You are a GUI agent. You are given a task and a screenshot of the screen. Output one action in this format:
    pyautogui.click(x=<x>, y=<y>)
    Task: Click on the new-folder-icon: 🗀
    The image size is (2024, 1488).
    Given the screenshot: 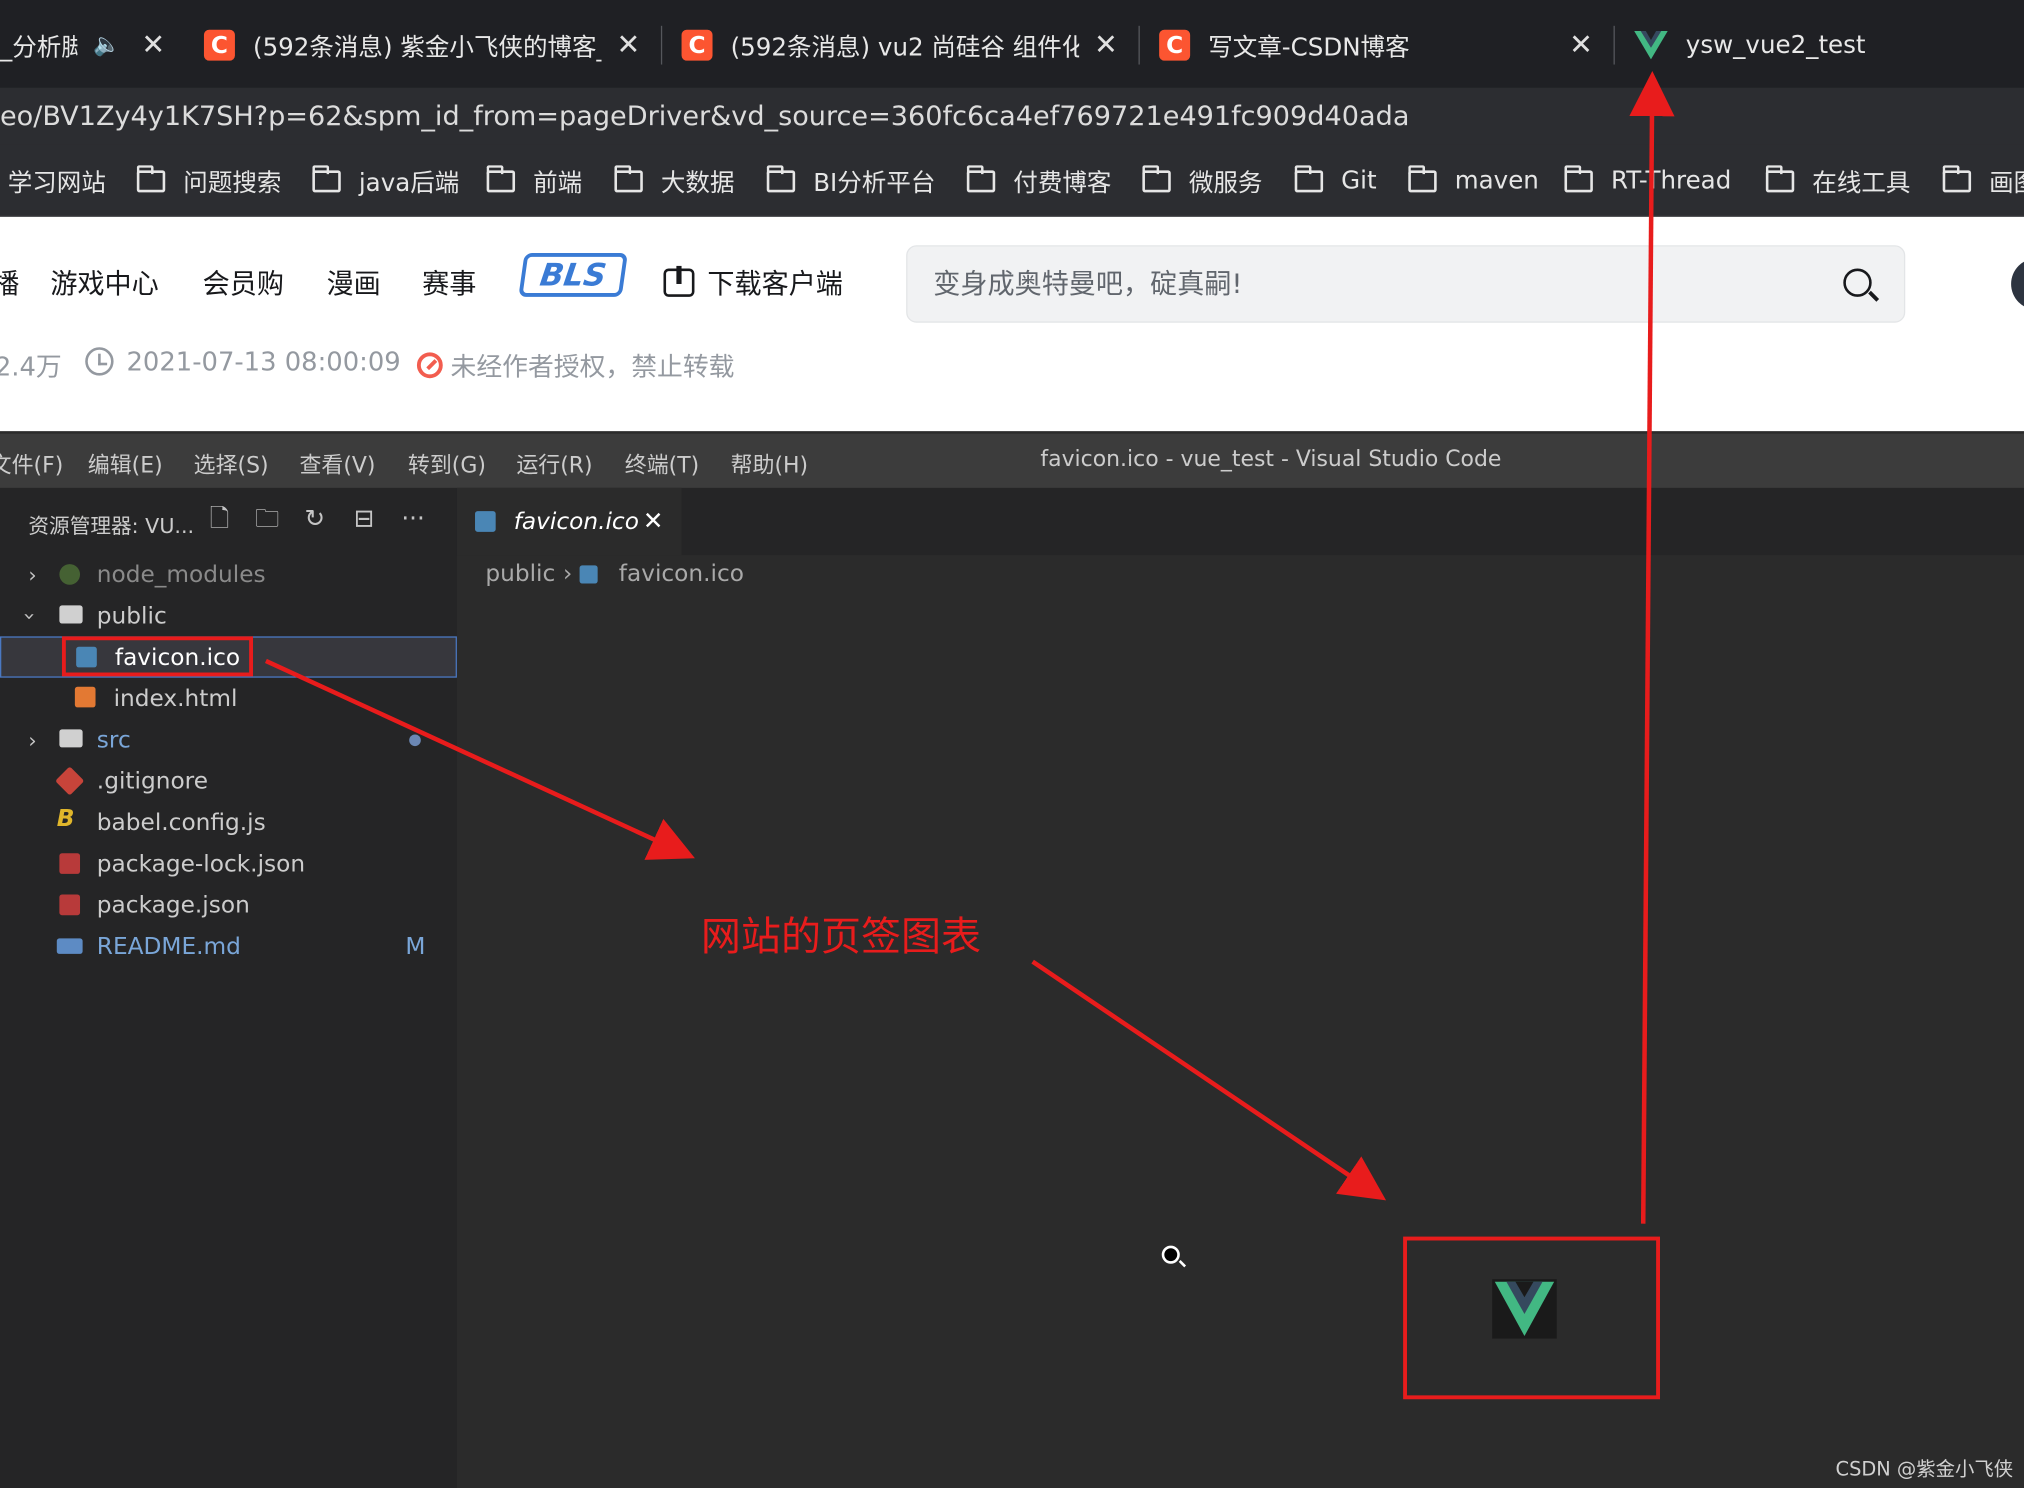 What is the action you would take?
    pyautogui.click(x=267, y=519)
    